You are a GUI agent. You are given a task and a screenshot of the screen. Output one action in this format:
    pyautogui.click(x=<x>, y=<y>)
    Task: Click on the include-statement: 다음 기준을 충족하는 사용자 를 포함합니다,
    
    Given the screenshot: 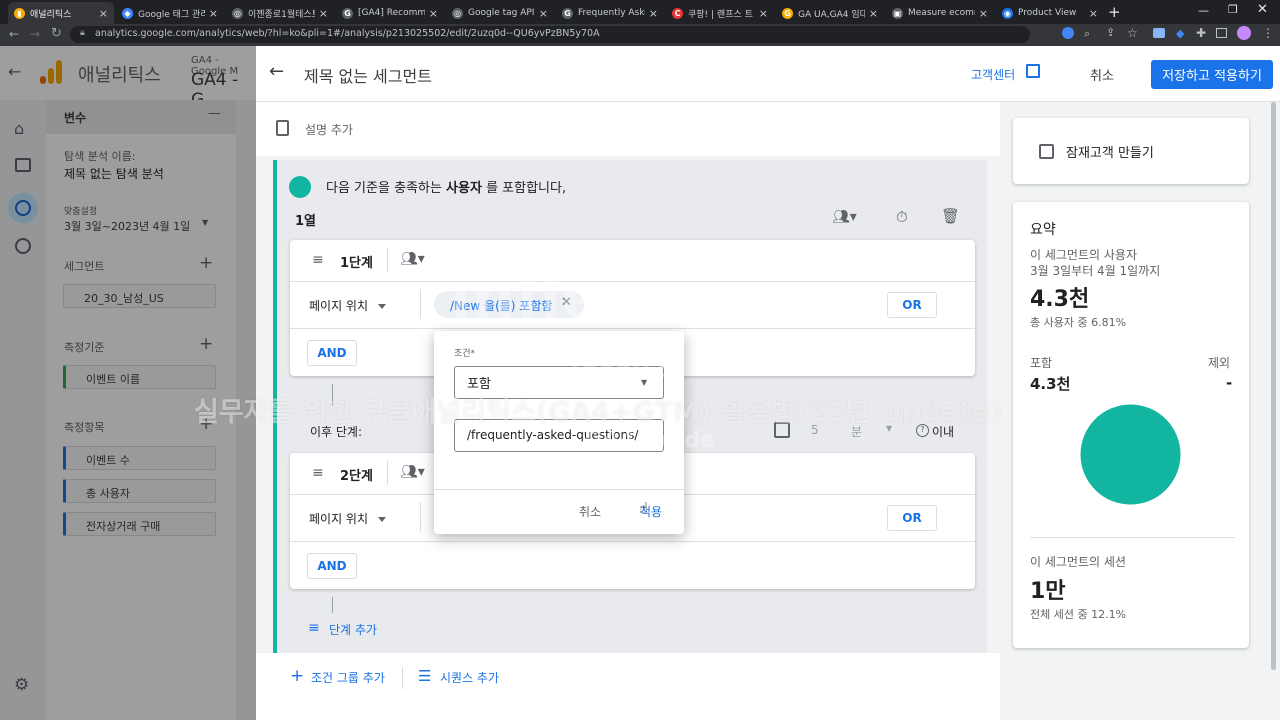 What is the action you would take?
    pyautogui.click(x=446, y=188)
    